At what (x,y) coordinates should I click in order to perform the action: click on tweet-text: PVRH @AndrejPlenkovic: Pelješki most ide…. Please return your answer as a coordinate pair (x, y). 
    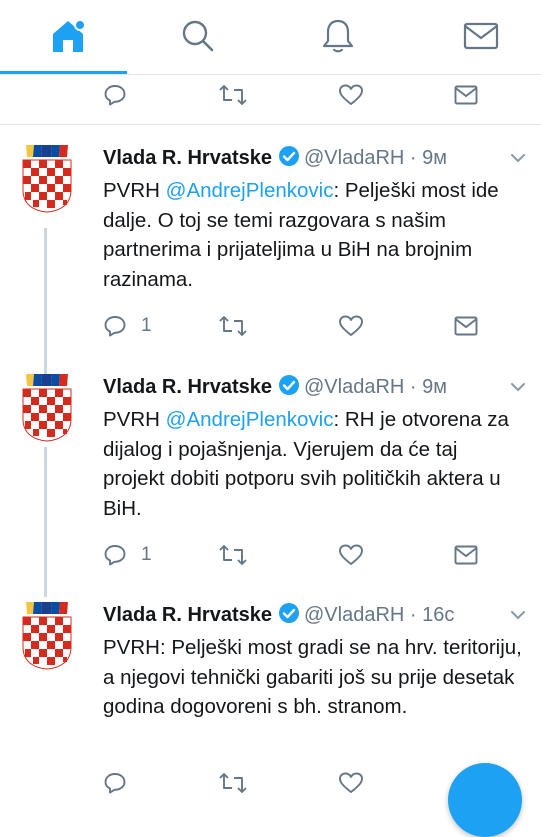
    Looking at the image, I should click on (313, 235).